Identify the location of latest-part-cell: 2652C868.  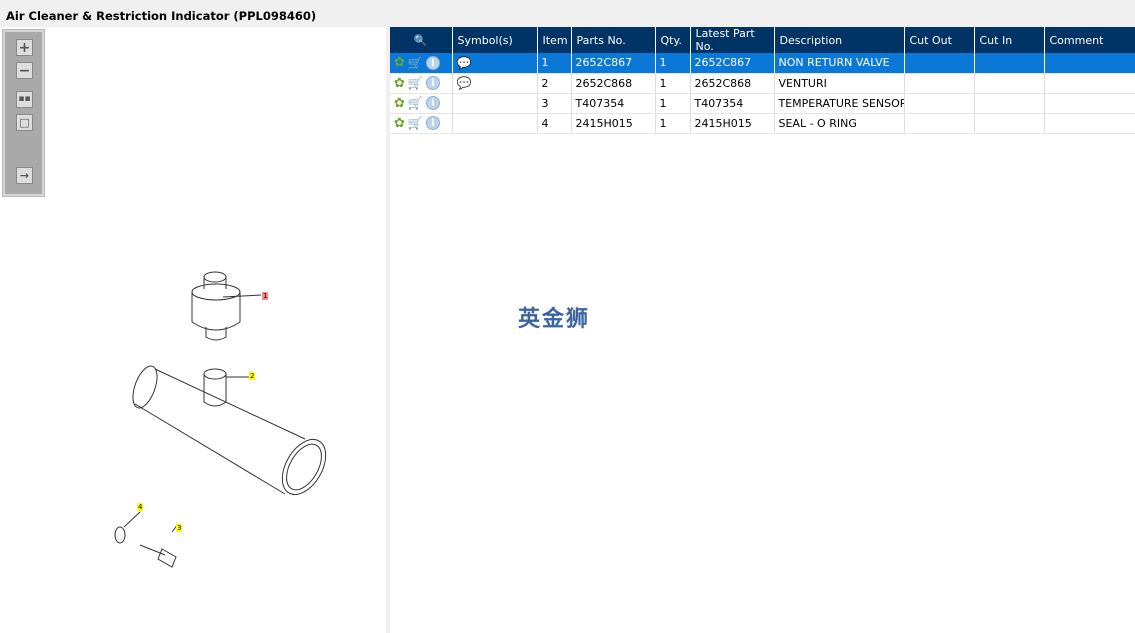
(732, 83).